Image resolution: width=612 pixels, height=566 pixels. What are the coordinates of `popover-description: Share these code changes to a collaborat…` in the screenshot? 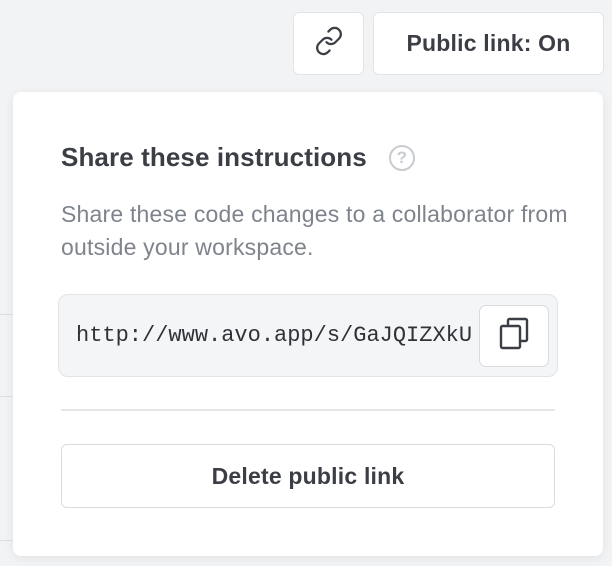 It's located at (314, 230).